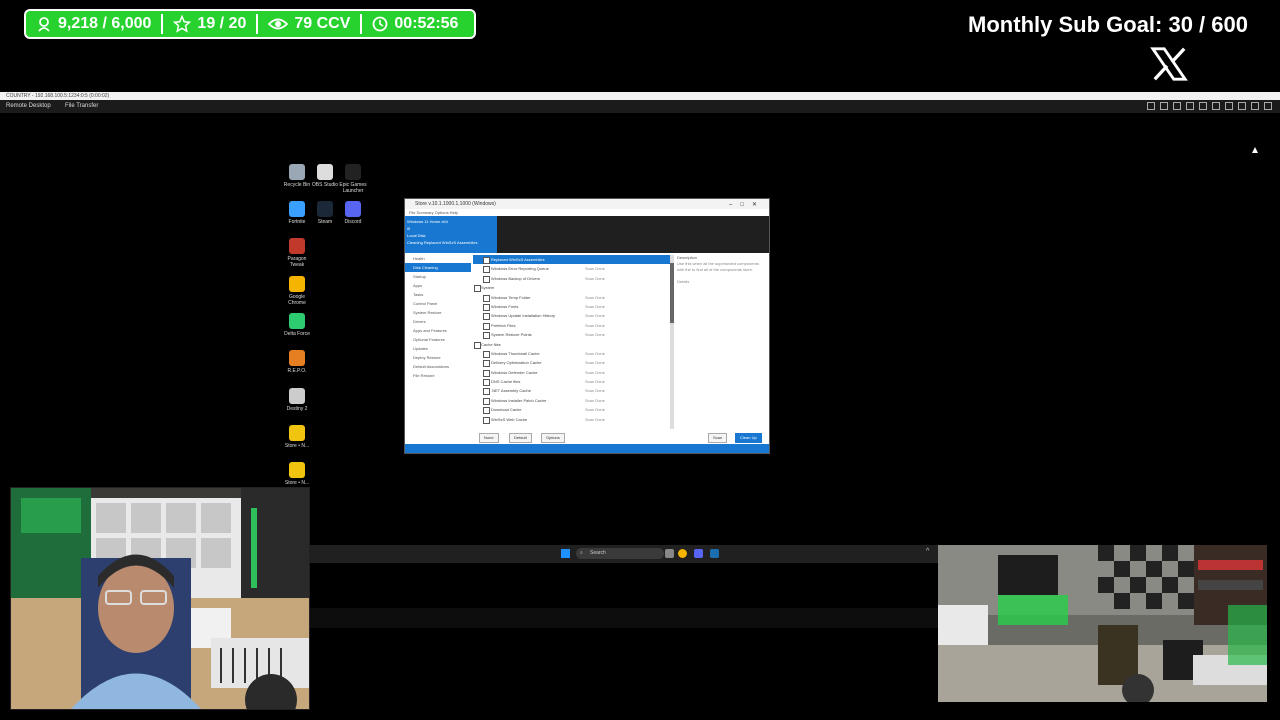  What do you see at coordinates (573, 269) in the screenshot?
I see `list-item: Windows Error Reporting Queue Scan Done` at bounding box center [573, 269].